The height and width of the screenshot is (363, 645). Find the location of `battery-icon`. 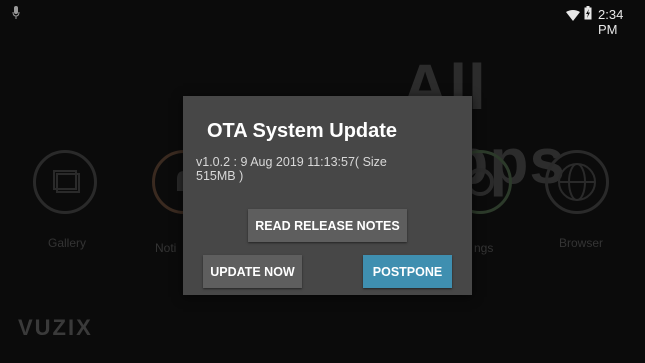

battery-icon is located at coordinates (588, 15).